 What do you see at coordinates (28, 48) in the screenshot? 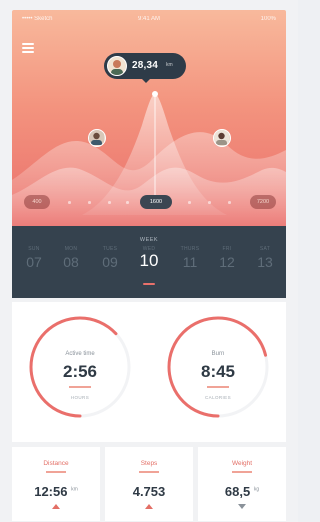
I see `hamburger-icon` at bounding box center [28, 48].